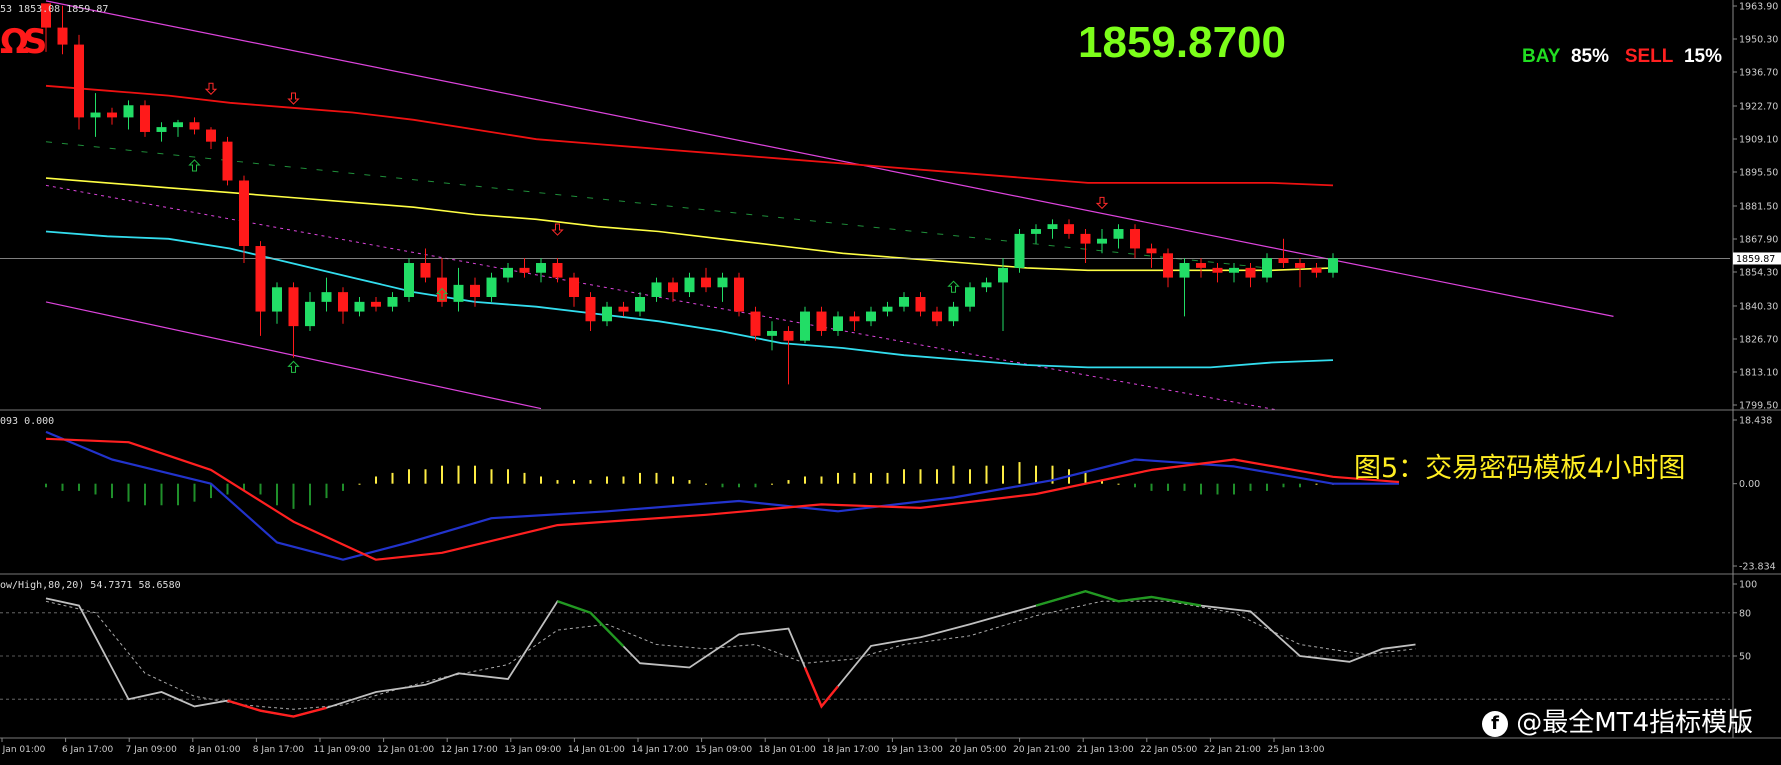 This screenshot has height=765, width=1781. Describe the element at coordinates (1495, 723) in the screenshot. I see `watermark-logo-icon: f` at that location.